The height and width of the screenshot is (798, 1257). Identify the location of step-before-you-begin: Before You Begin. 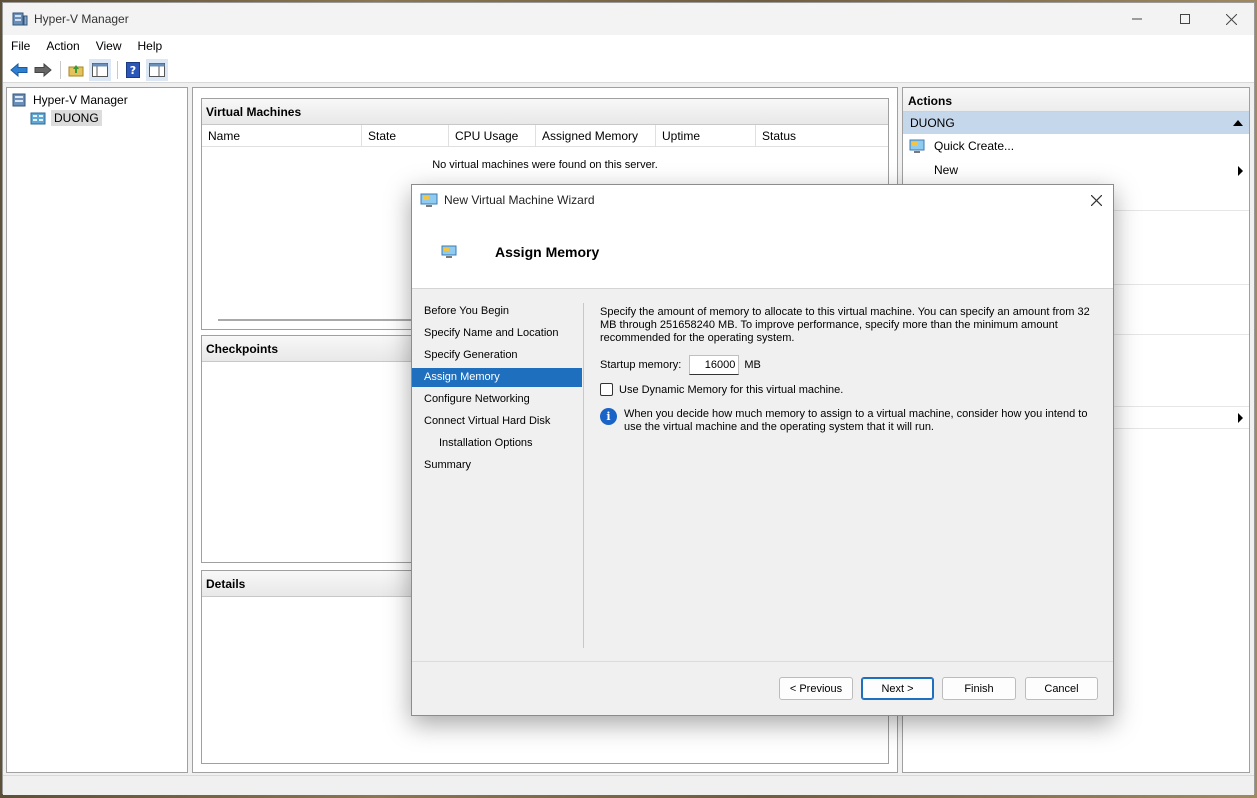
(497, 311).